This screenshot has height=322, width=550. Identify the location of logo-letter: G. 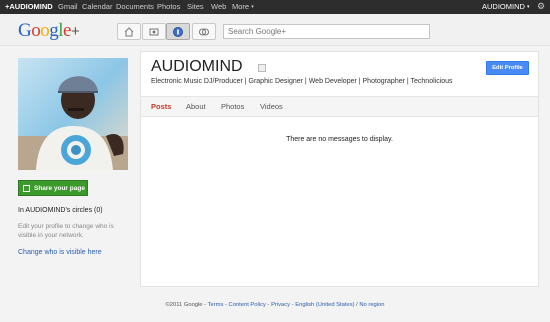
(25, 30).